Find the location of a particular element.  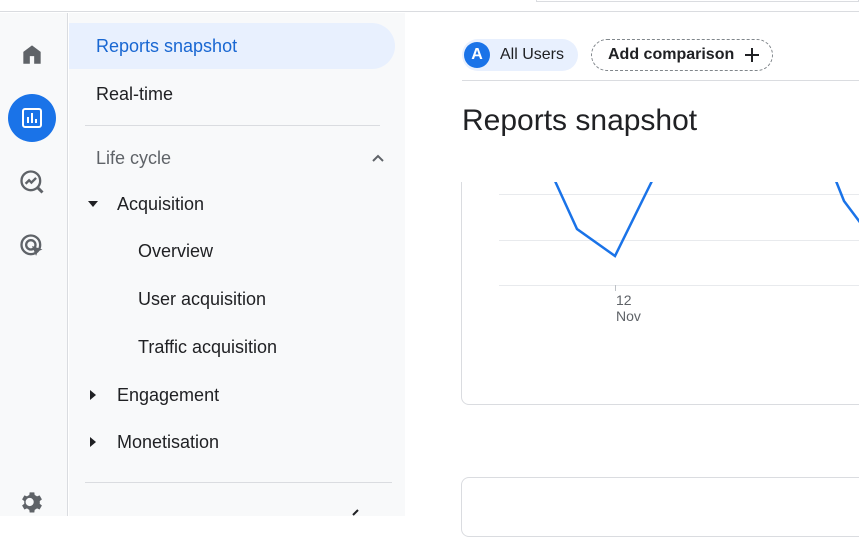

add-comparison-label: Add comparison is located at coordinates (671, 54).